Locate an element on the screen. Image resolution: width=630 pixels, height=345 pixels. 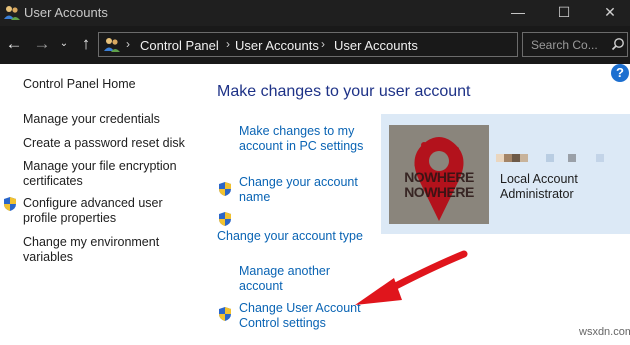
uac-settings-link: Change User Account Control settings is located at coordinates (301, 316).